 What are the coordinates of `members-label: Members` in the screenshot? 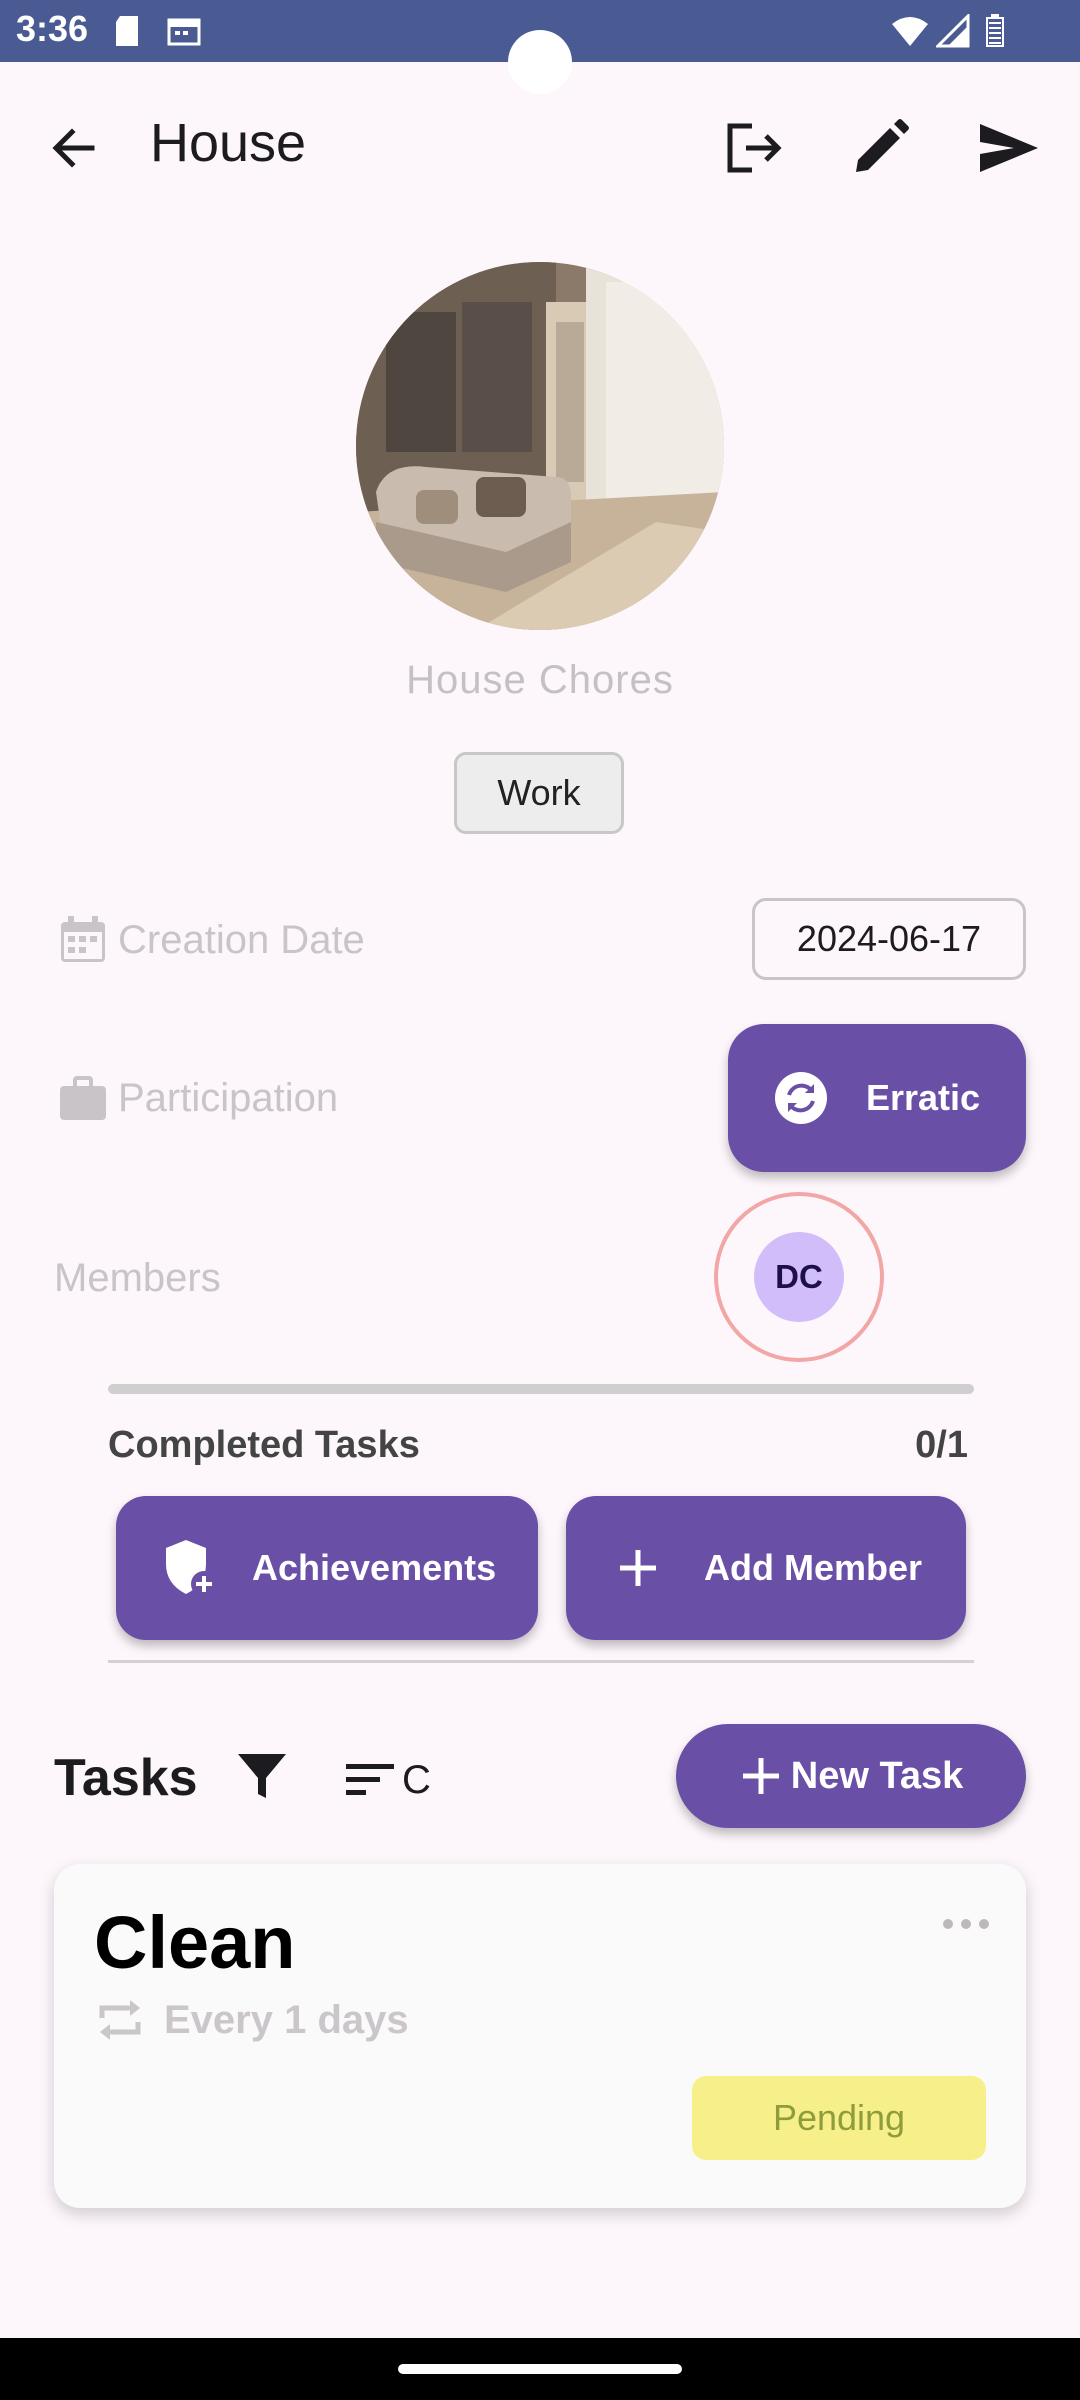 It's located at (137, 1278).